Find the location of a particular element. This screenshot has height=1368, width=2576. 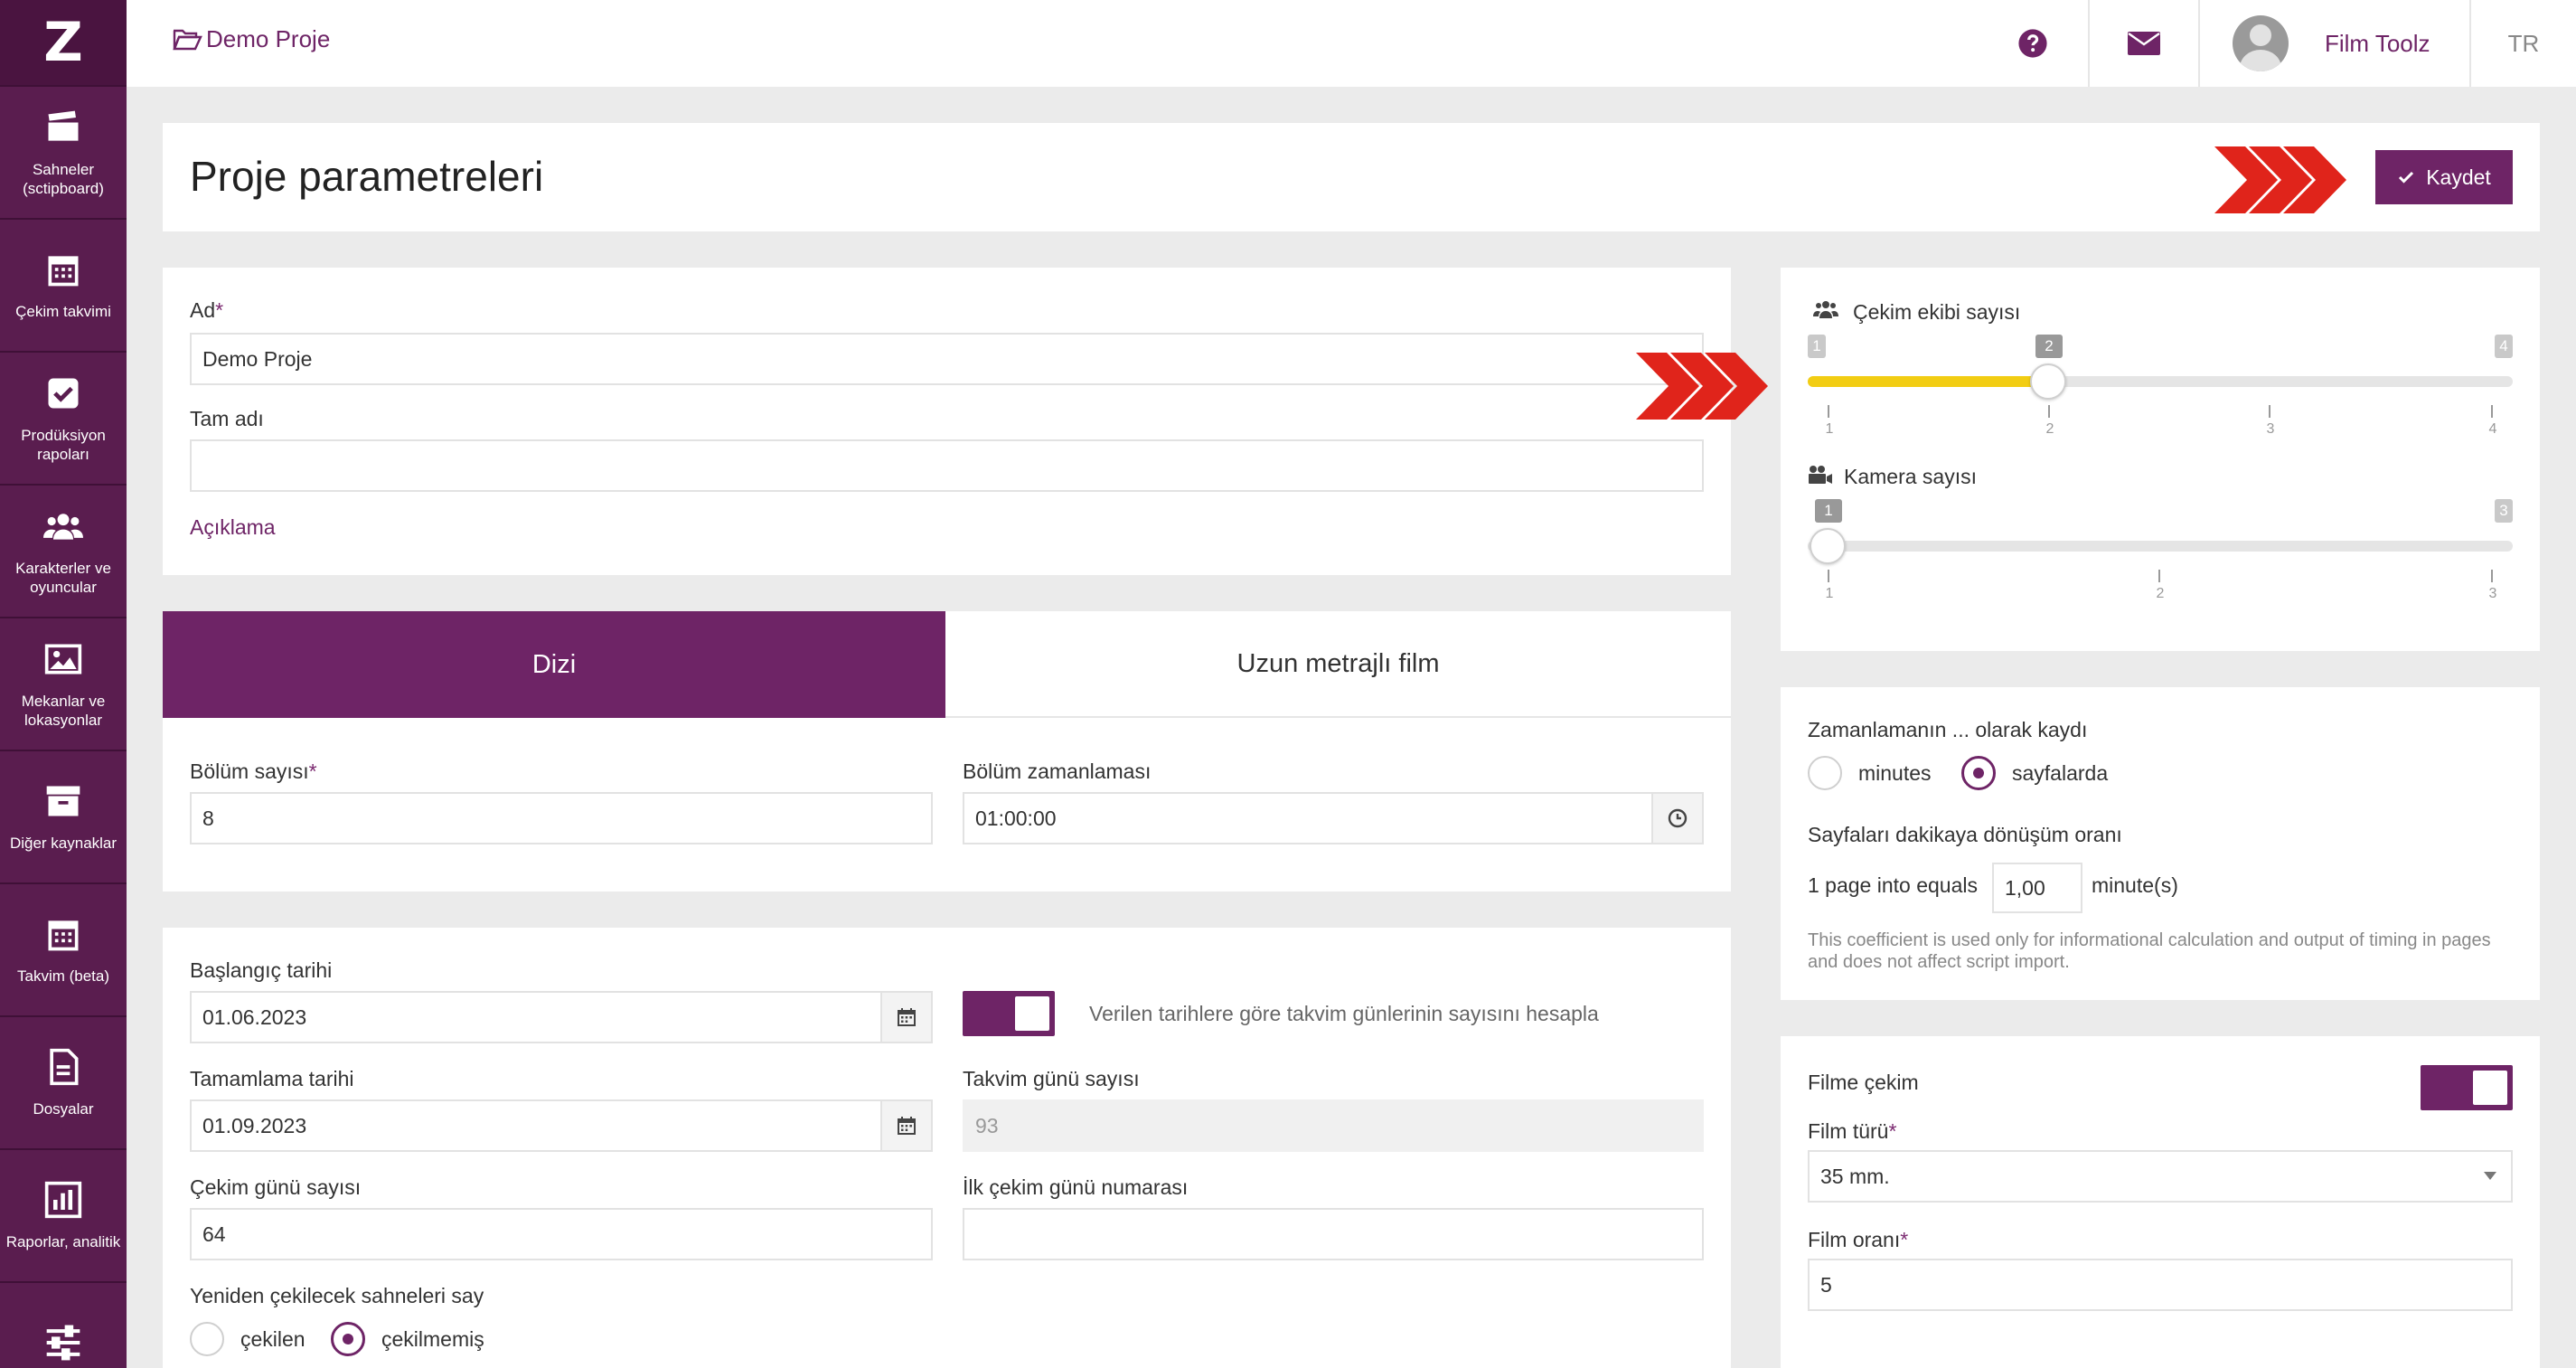

sidebar-item-files: Dosyalar is located at coordinates (63, 1083).